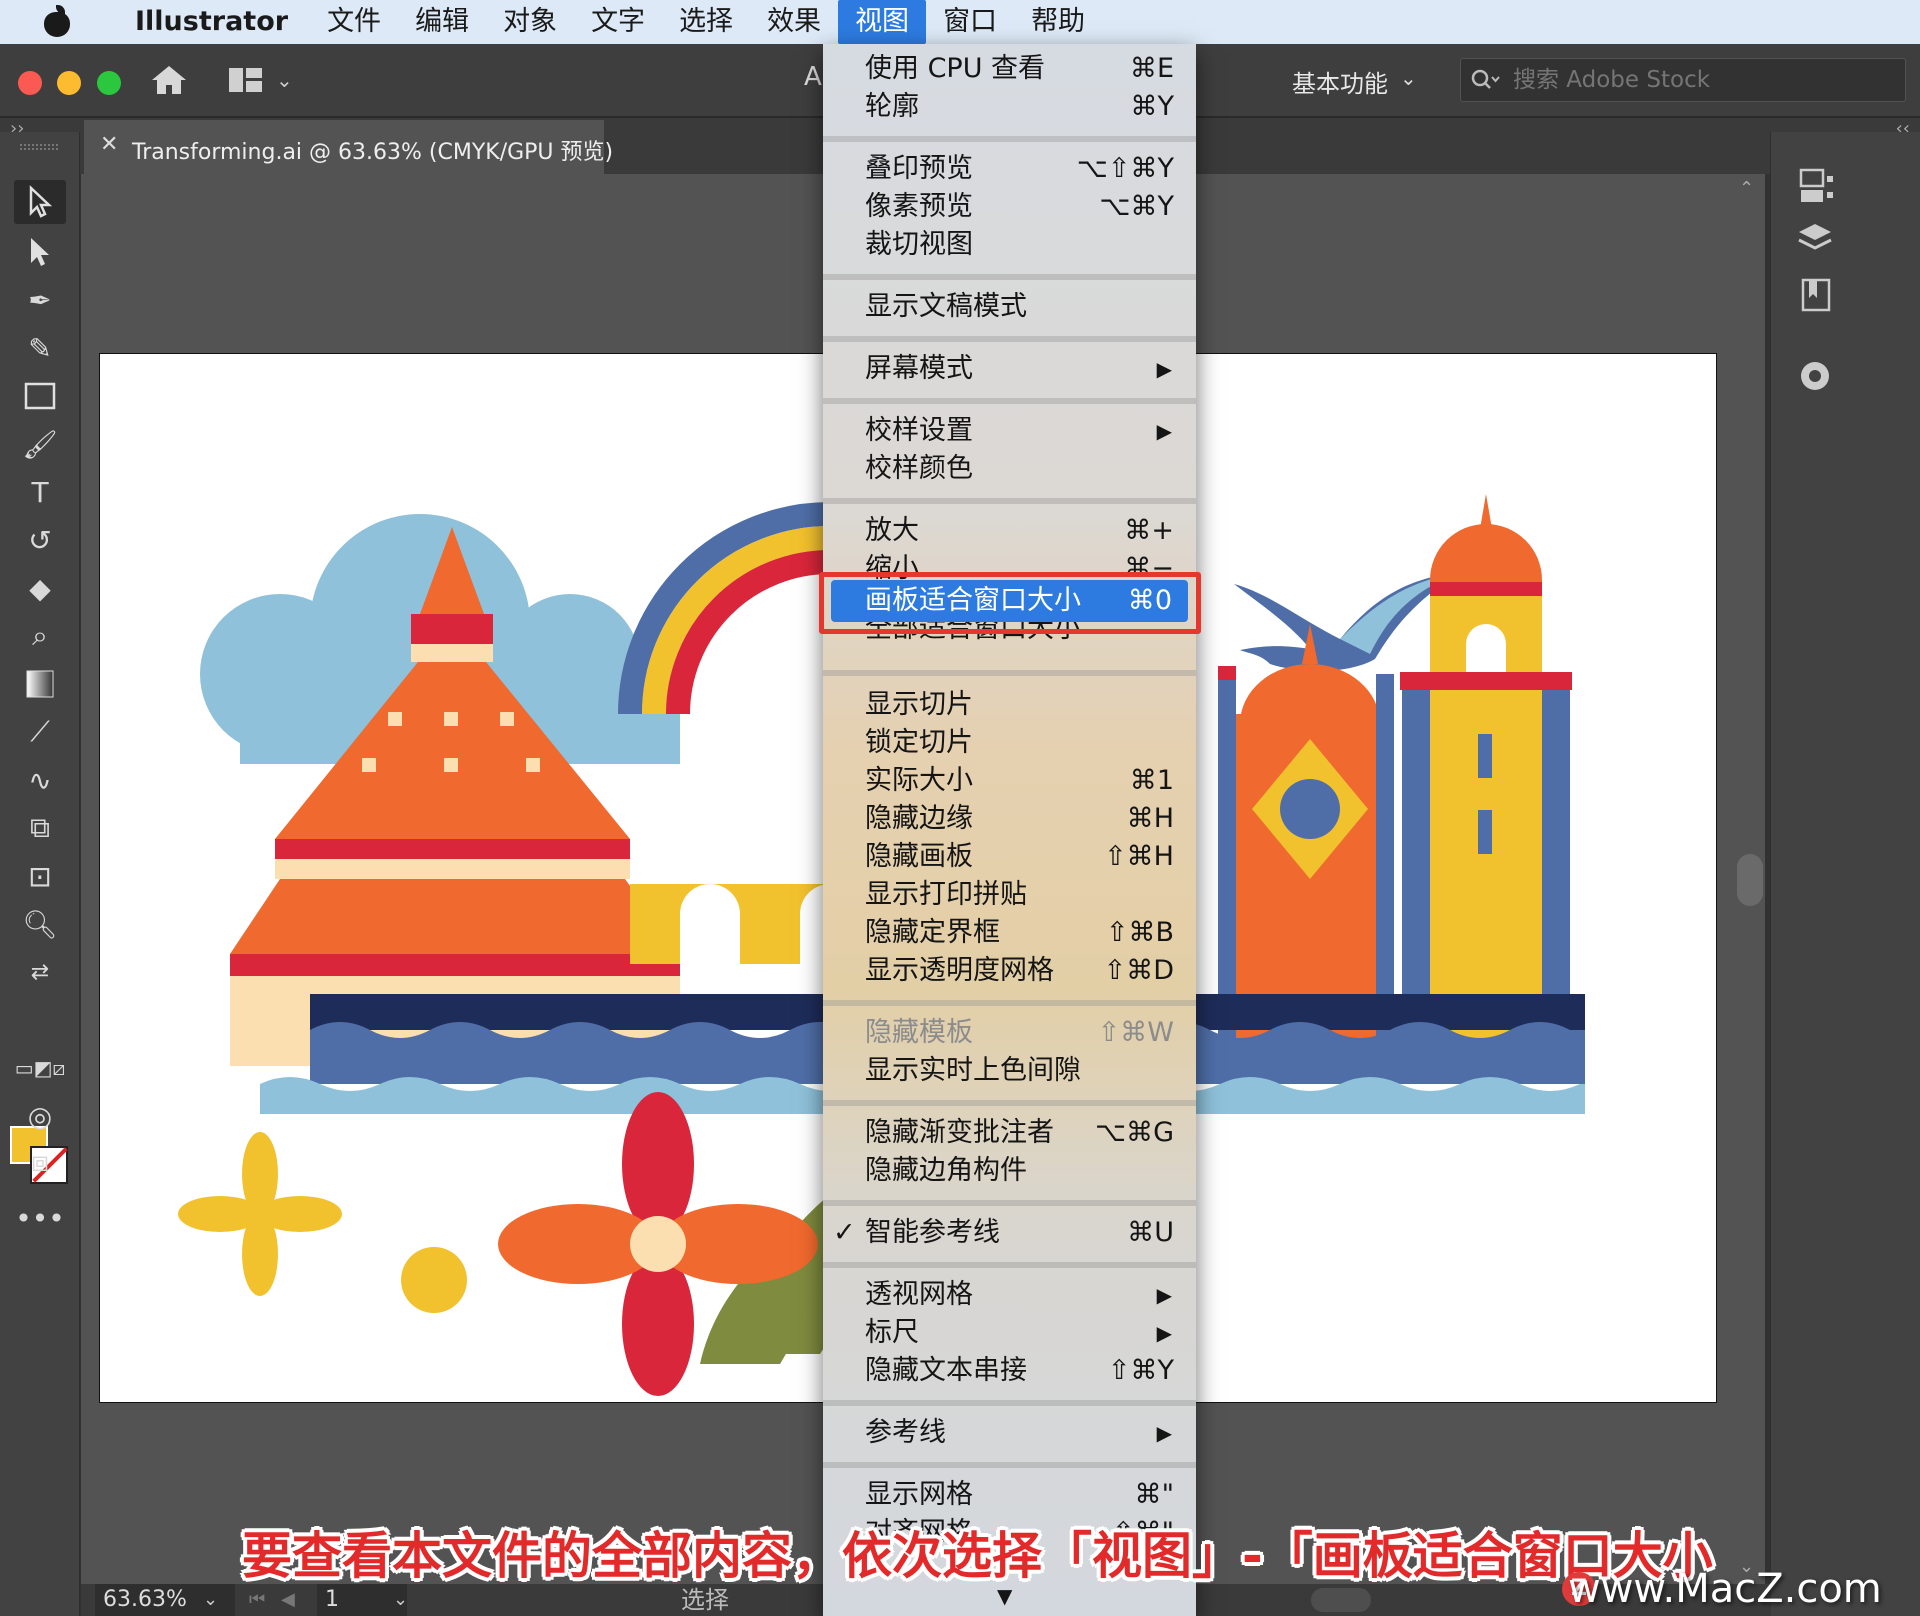 This screenshot has height=1616, width=1920. What do you see at coordinates (705, 1600) in the screenshot?
I see `current-tool-label: 选择` at bounding box center [705, 1600].